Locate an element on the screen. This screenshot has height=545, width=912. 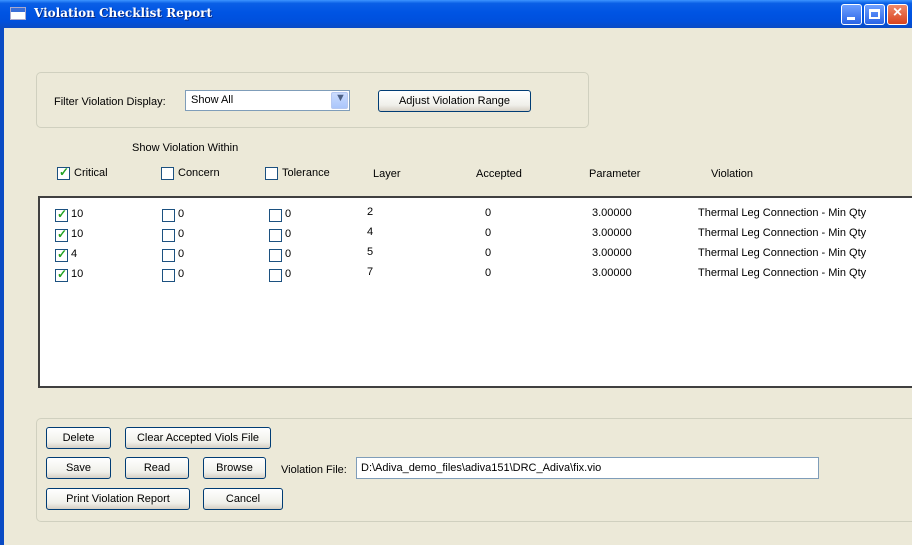
layer-header: Layer is located at coordinates (387, 174).